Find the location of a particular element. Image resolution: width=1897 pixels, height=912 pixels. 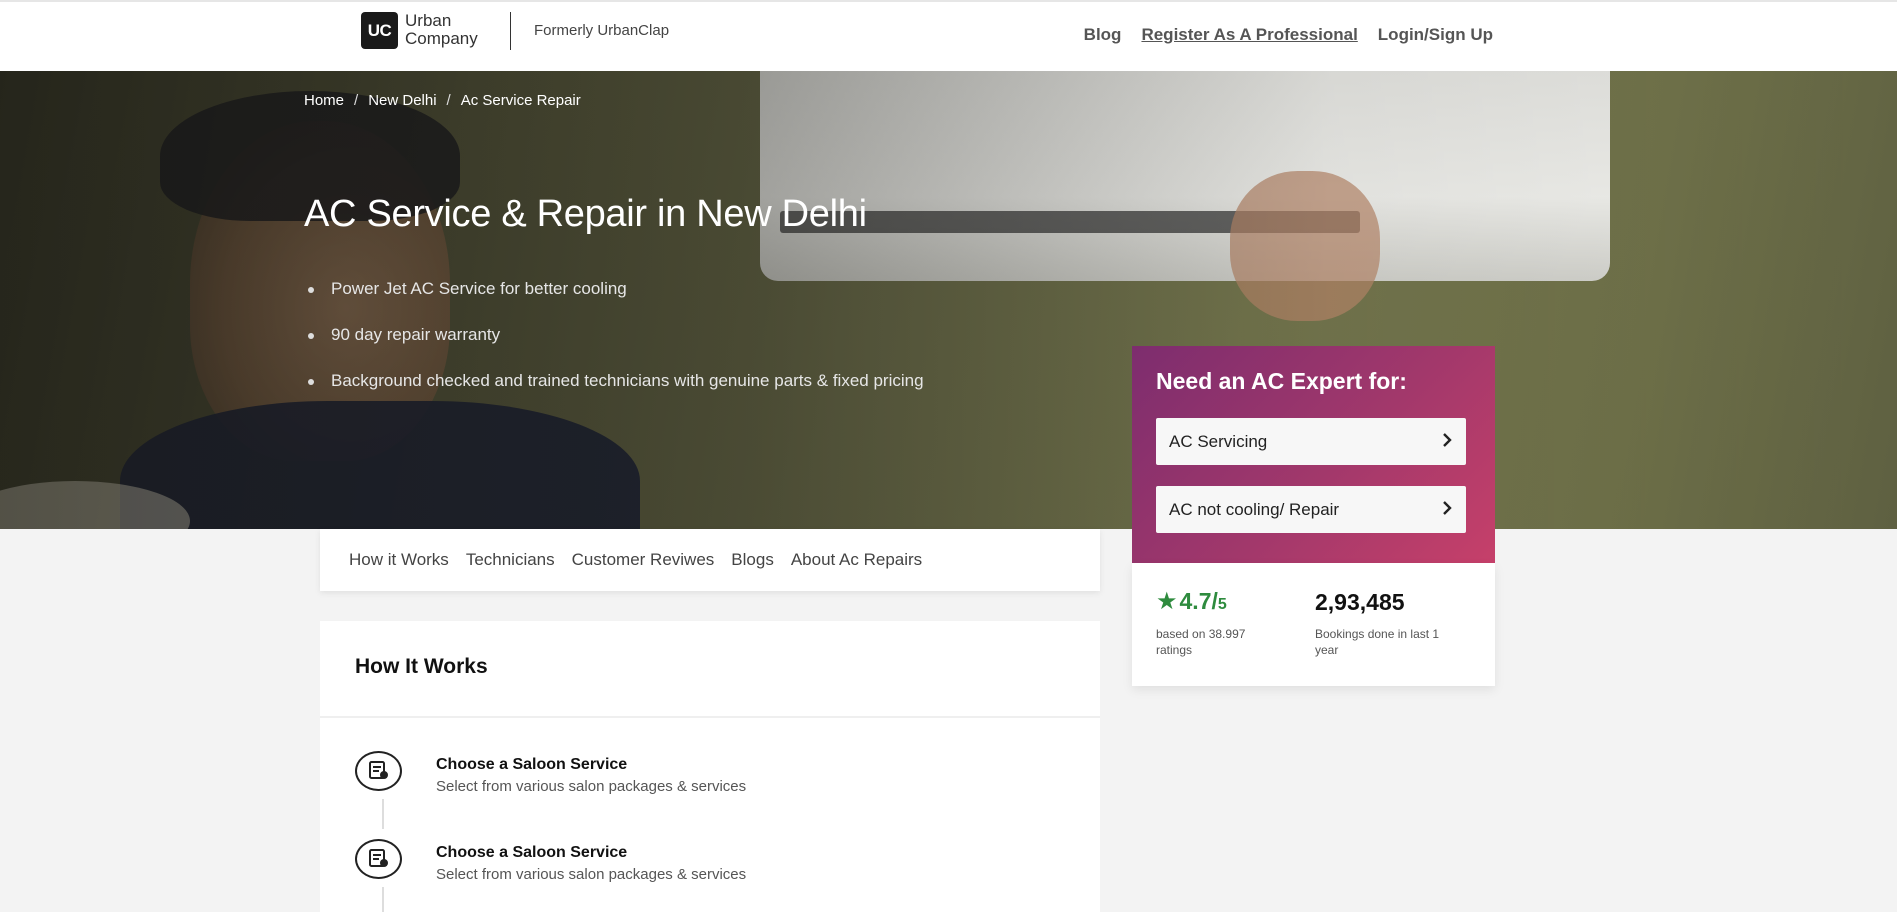

ac-repair-option: AC not cooling/ Repair is located at coordinates (1311, 509).